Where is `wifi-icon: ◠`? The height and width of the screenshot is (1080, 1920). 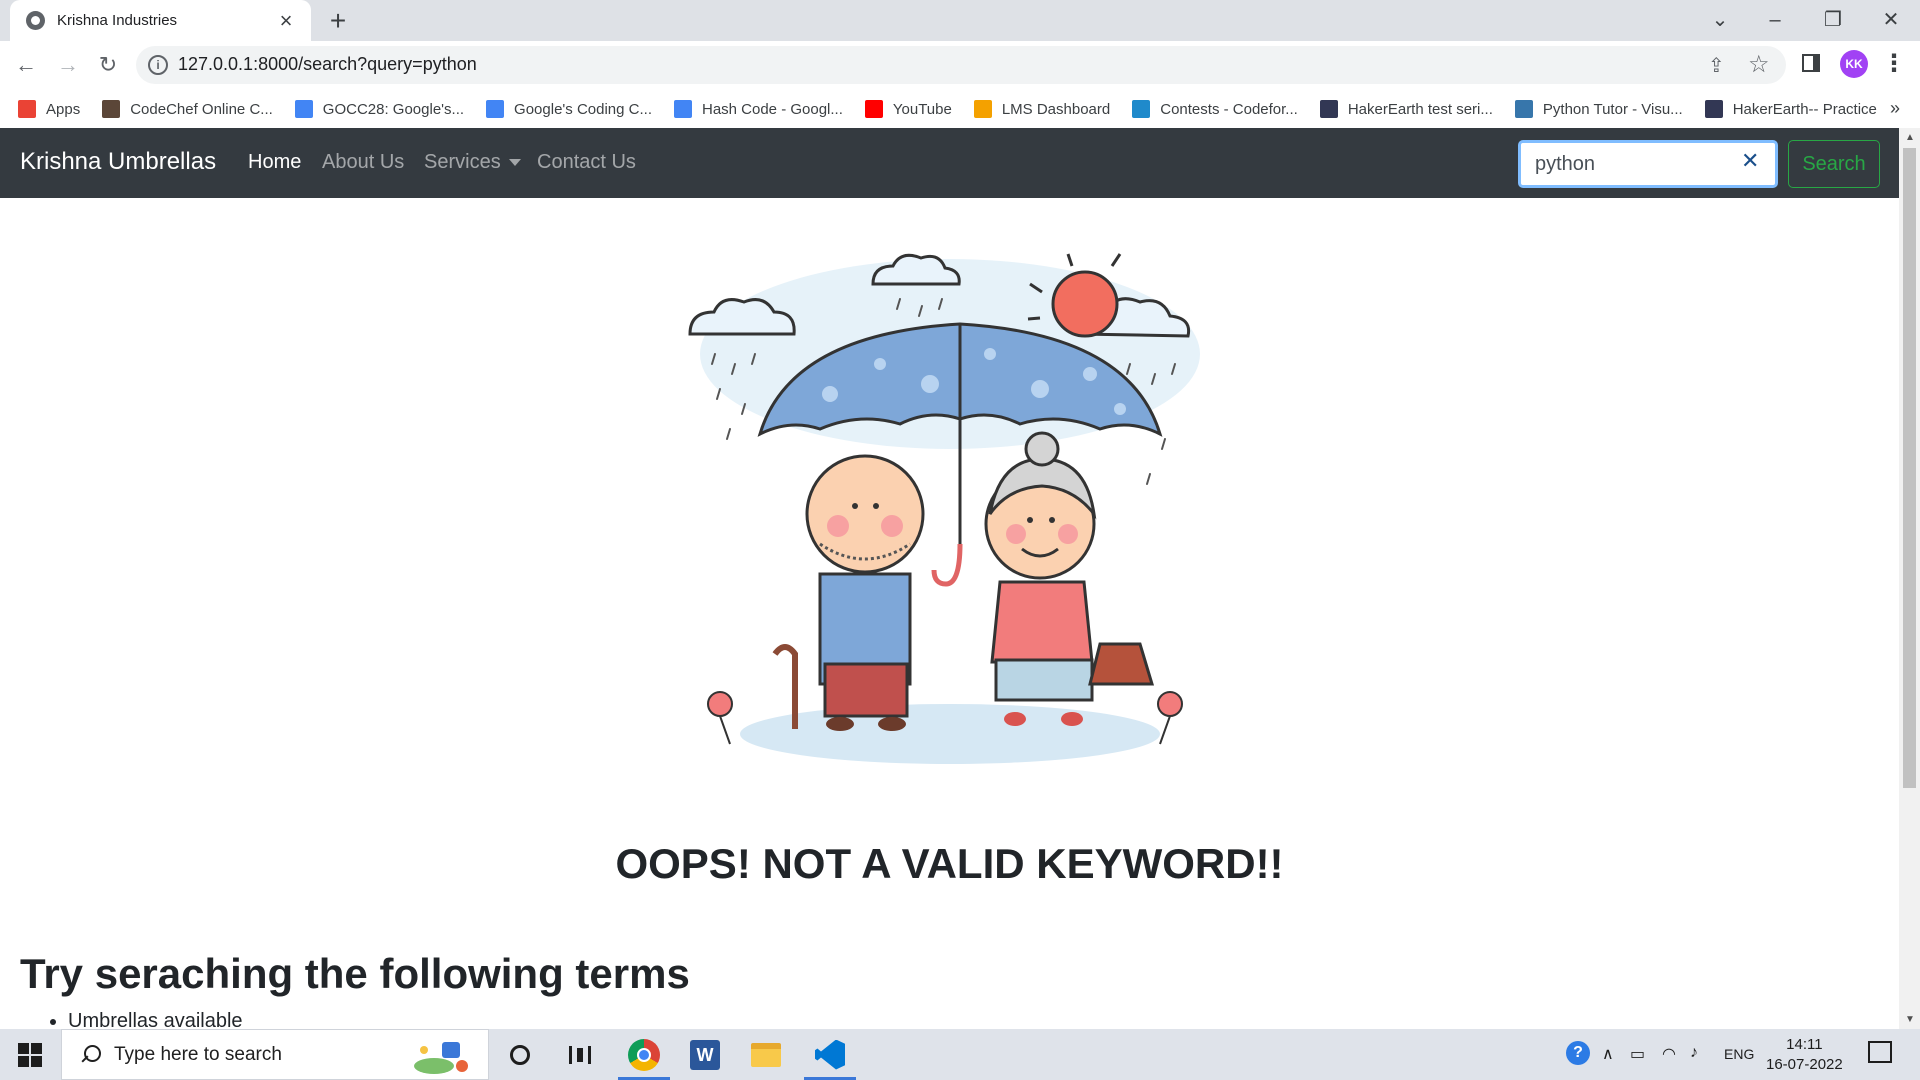 wifi-icon: ◠ is located at coordinates (1669, 1054).